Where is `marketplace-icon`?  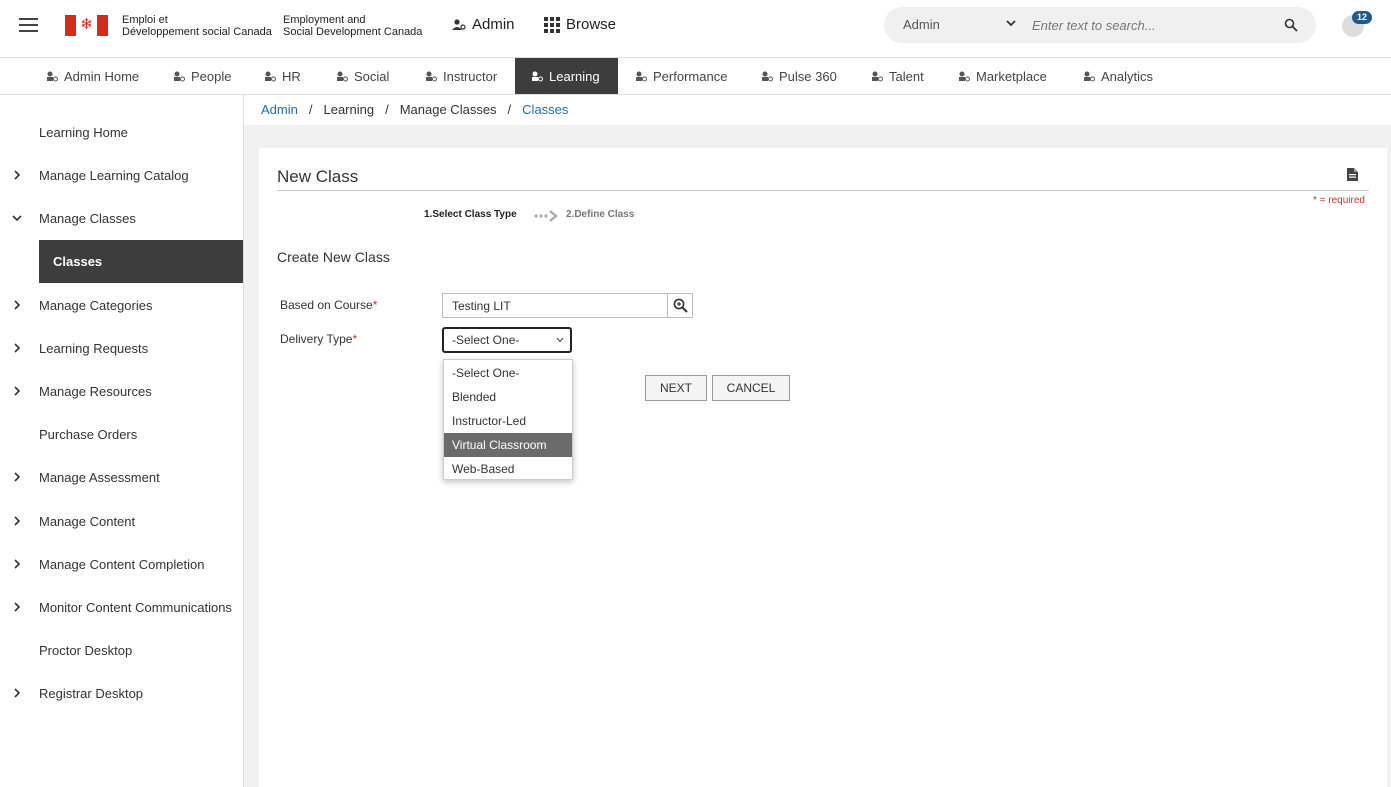 marketplace-icon is located at coordinates (964, 76).